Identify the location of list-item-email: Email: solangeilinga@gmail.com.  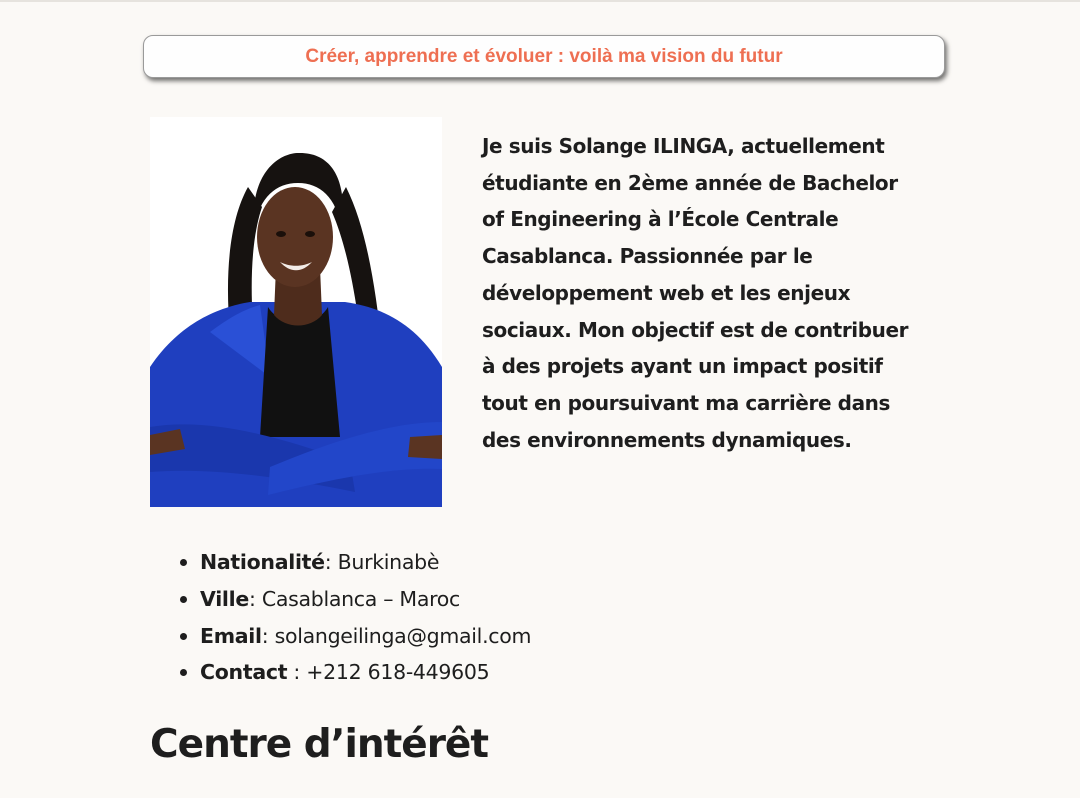
(355, 636).